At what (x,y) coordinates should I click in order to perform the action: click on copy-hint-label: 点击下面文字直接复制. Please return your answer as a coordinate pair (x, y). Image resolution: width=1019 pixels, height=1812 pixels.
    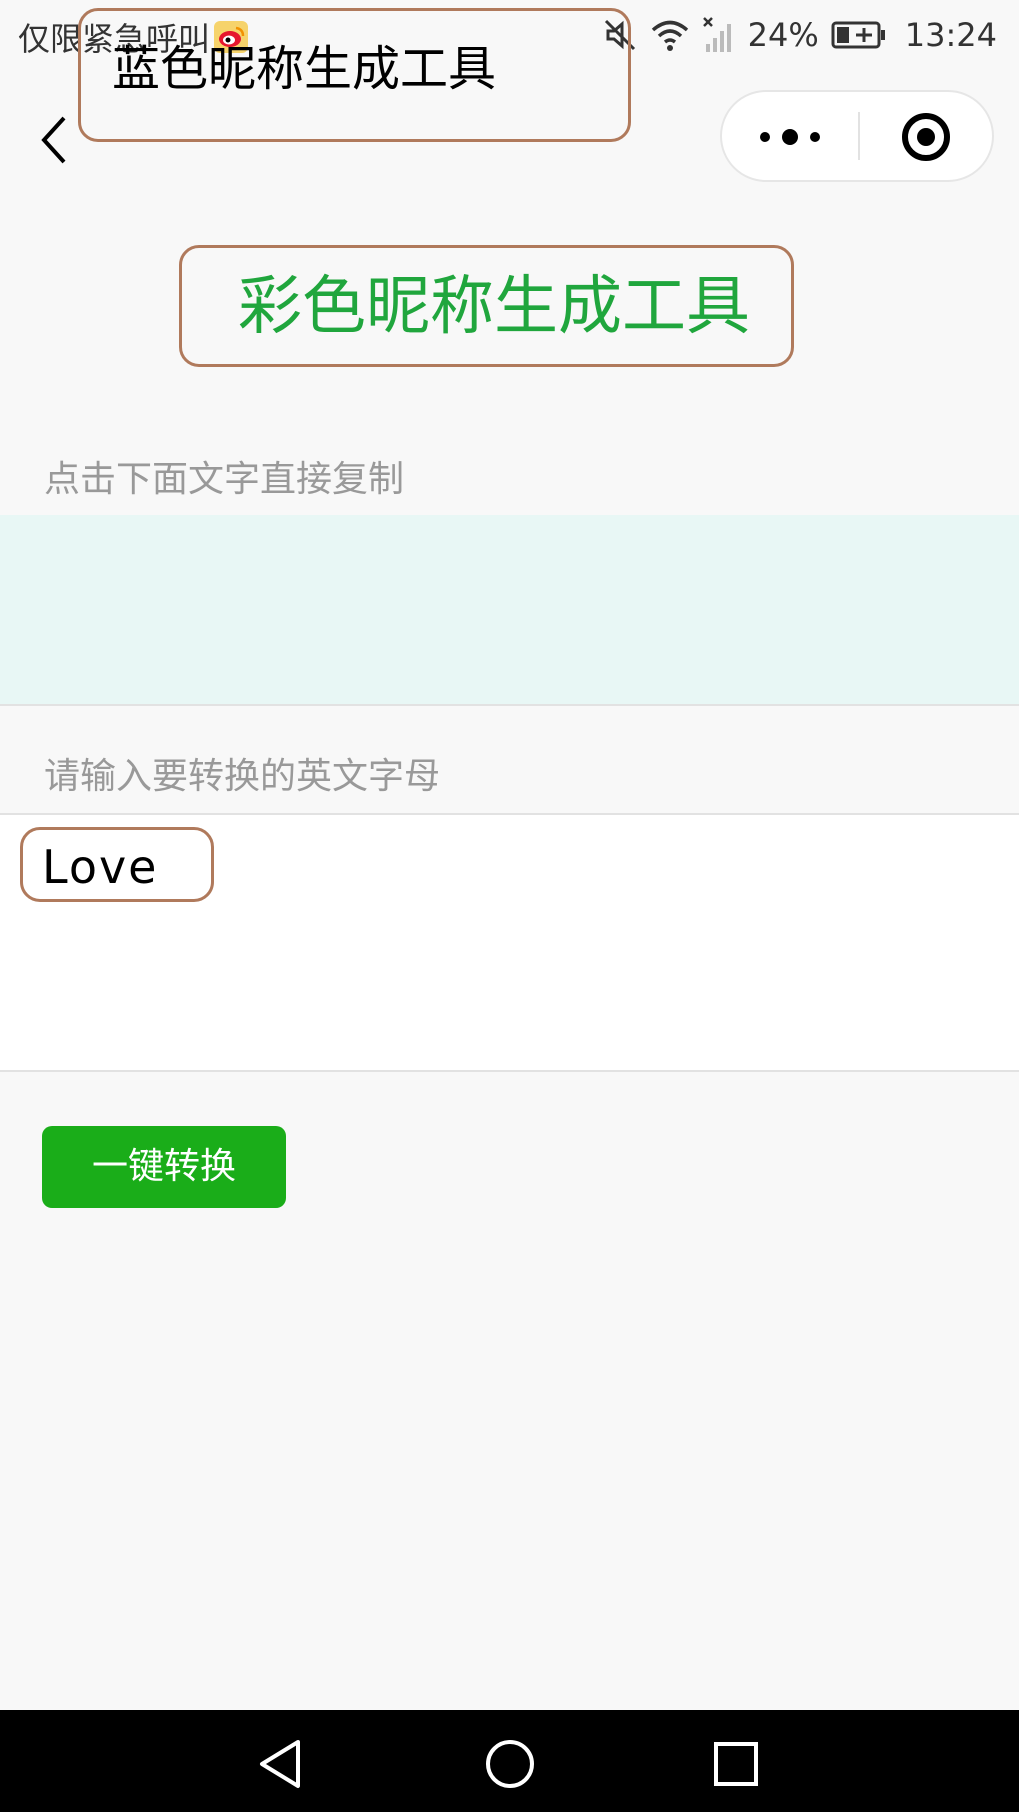
    Looking at the image, I should click on (224, 479).